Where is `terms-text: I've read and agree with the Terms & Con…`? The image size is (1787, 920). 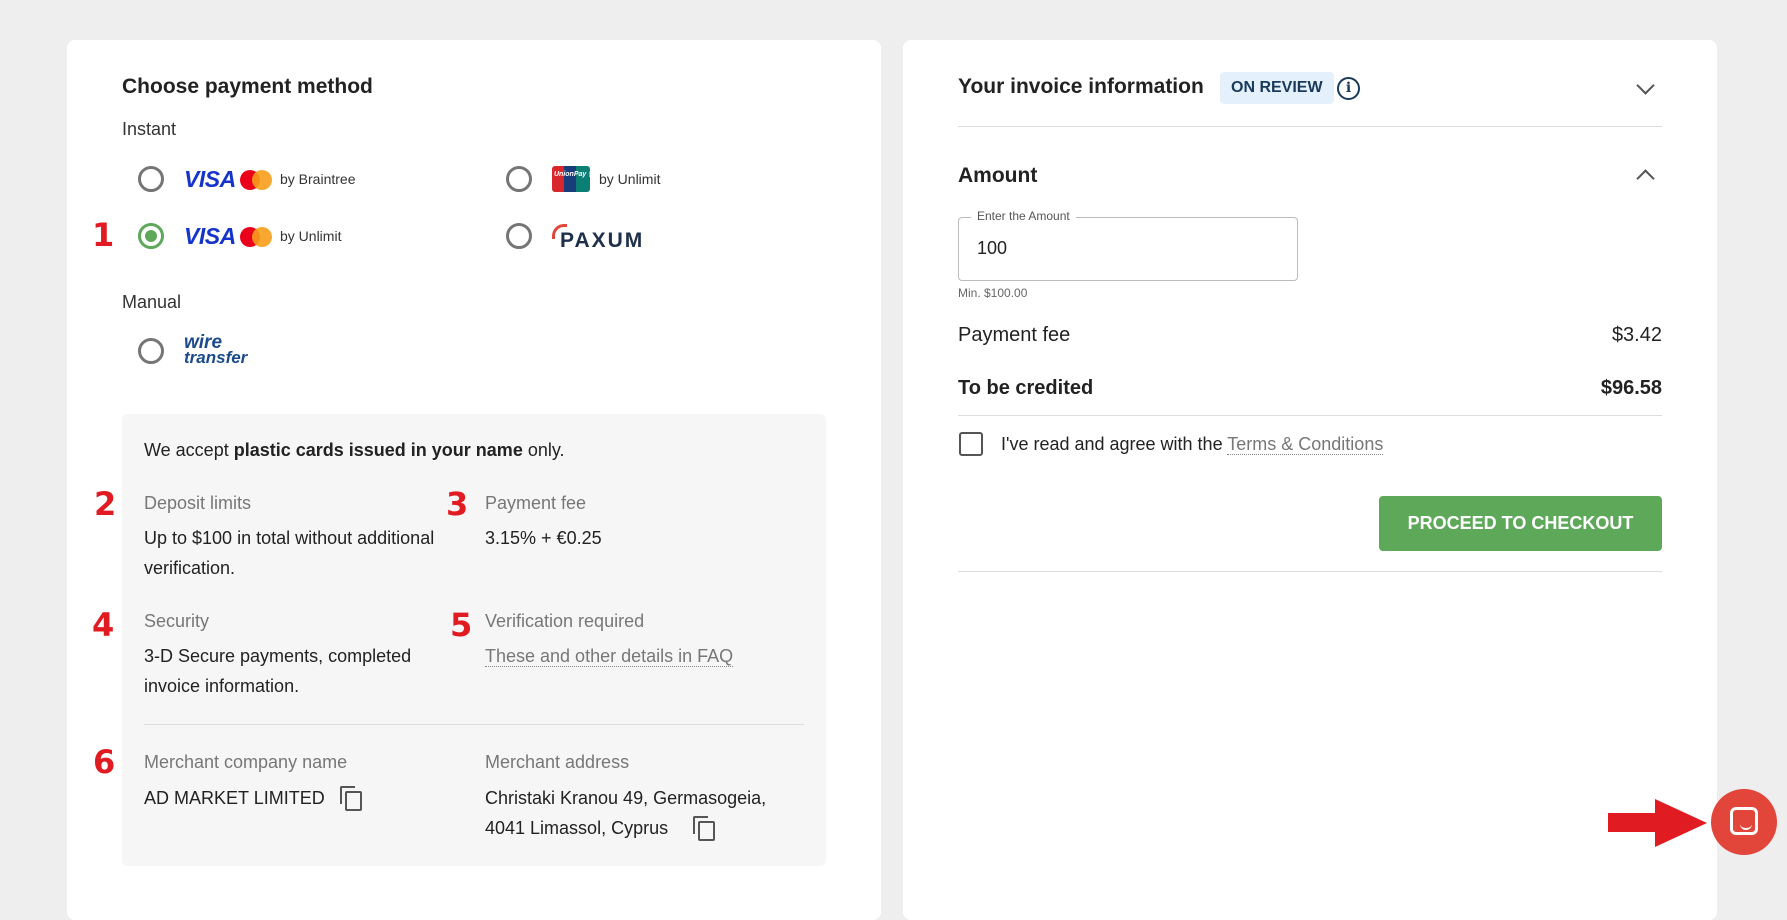
terms-text: I've read and agree with the Terms & Con… is located at coordinates (1192, 444).